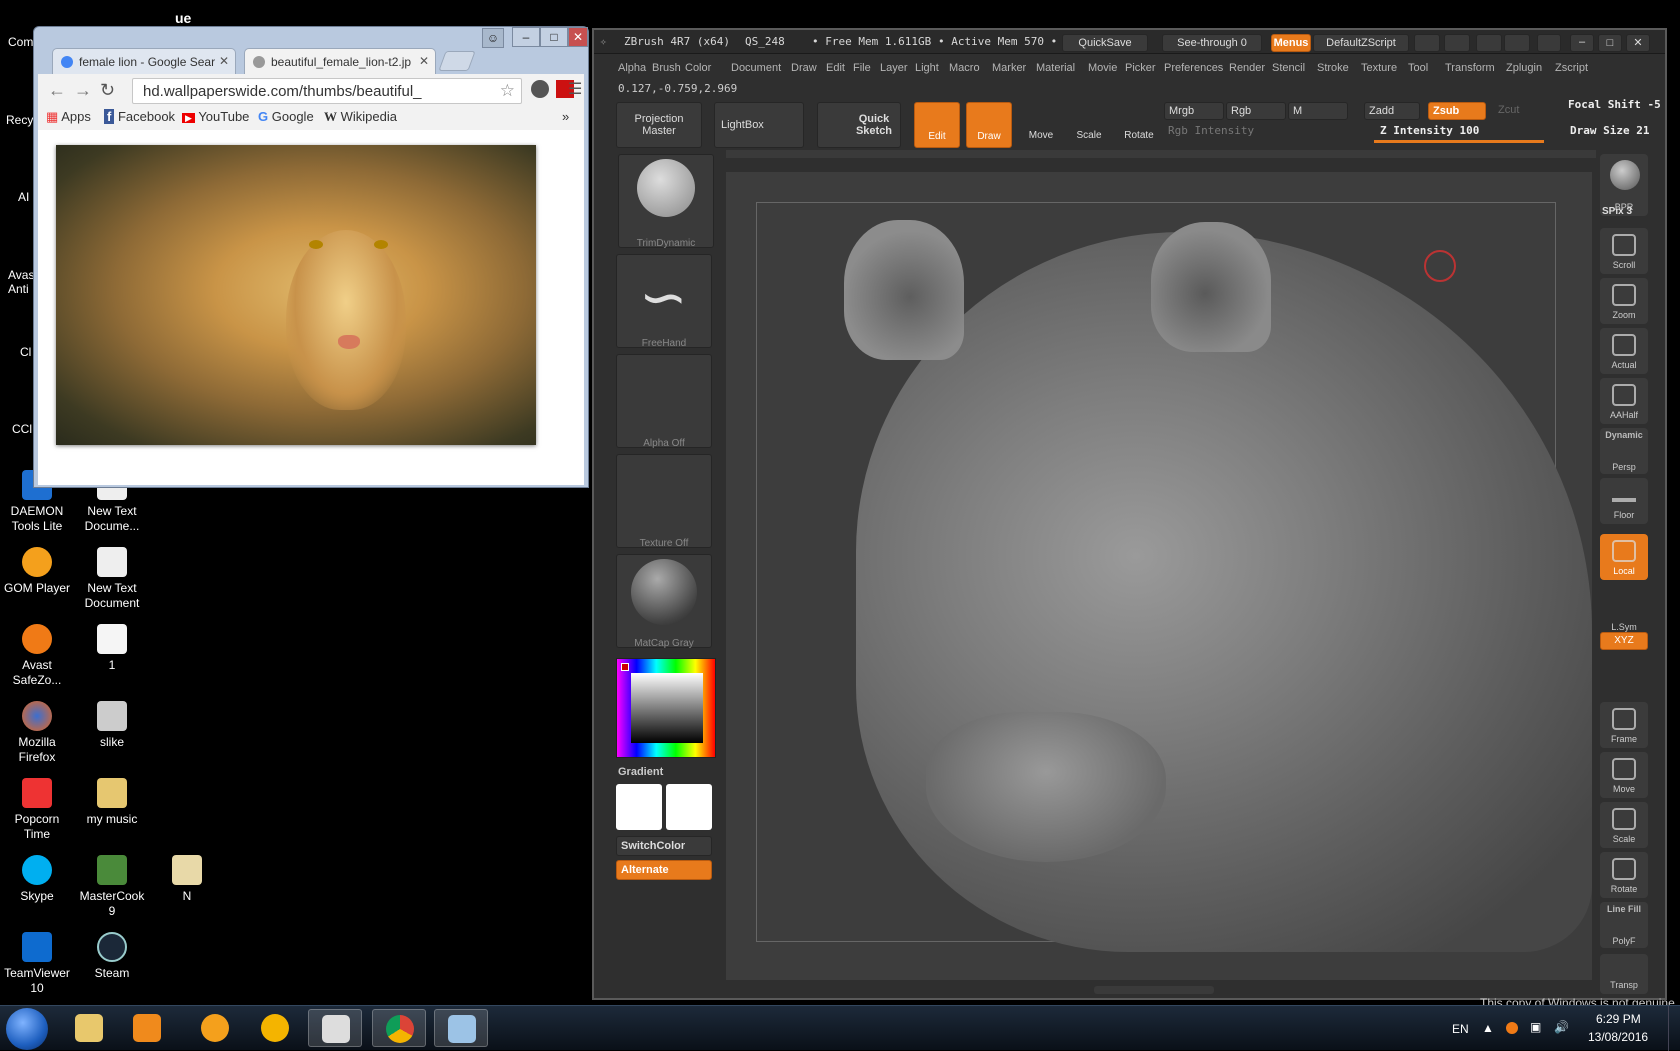 The width and height of the screenshot is (1680, 1051). I want to click on menu-light: Light, so click(927, 68).